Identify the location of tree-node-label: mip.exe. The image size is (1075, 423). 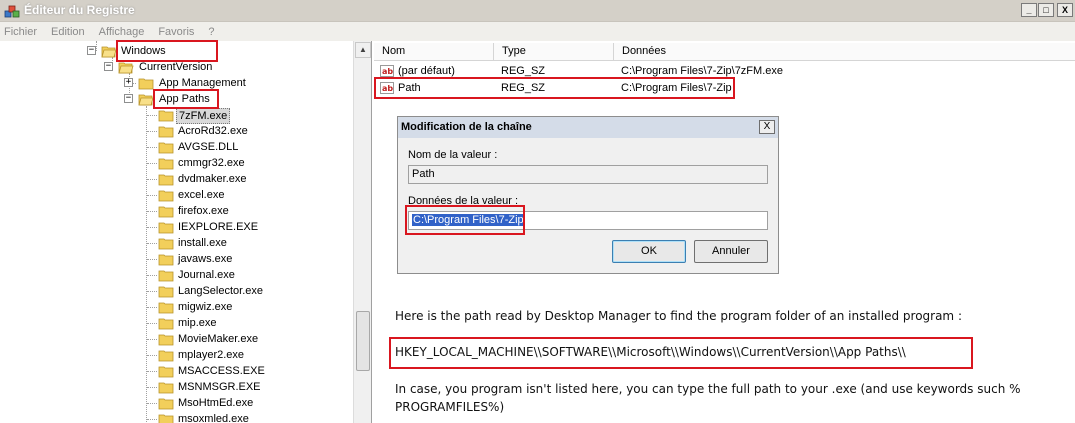
(197, 323).